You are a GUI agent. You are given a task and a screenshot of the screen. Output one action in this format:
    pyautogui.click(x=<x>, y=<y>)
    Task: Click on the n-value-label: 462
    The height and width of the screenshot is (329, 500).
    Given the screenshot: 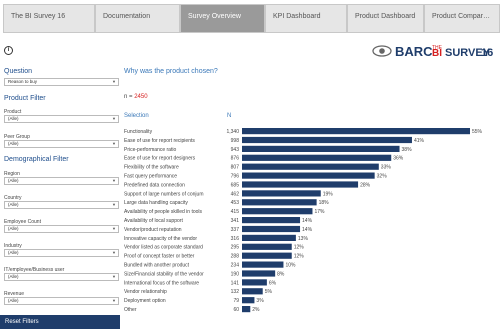 What is the action you would take?
    pyautogui.click(x=235, y=194)
    